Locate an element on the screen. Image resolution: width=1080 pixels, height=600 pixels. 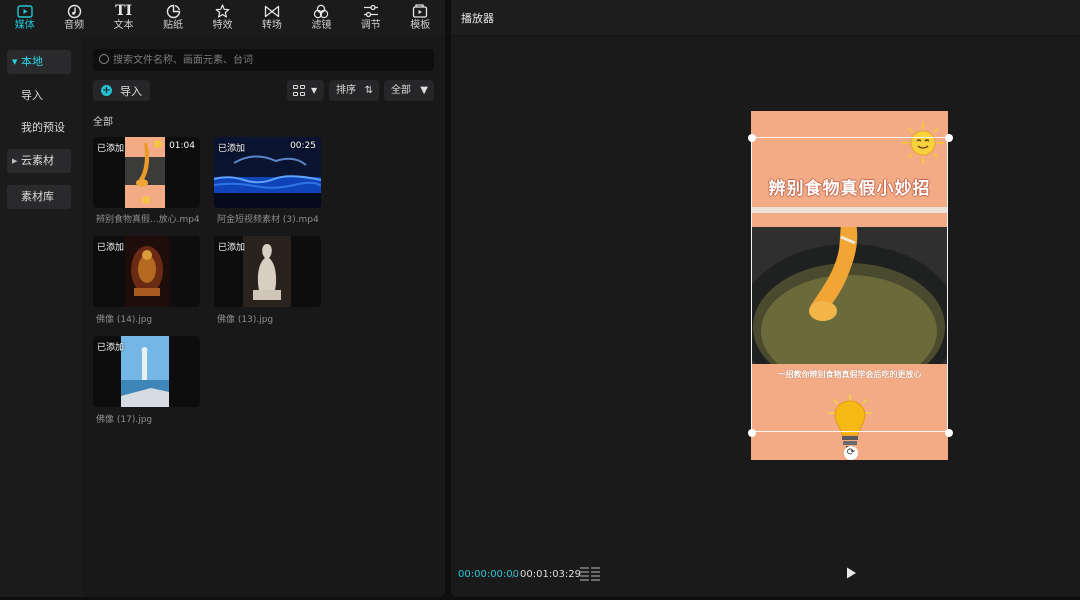
preview-canvas: 辨别食物真假小妙招 一招教你辨别食物真假学会后吃的更放心 is located at coordinates (849, 285).